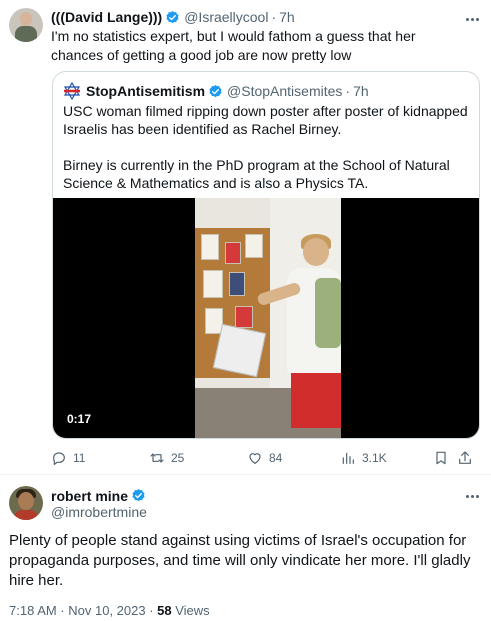  I want to click on divider, so click(245, 474).